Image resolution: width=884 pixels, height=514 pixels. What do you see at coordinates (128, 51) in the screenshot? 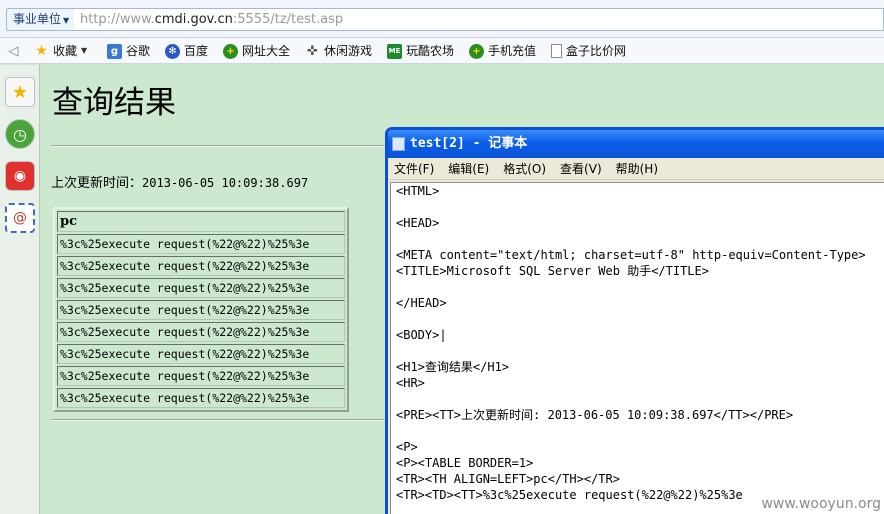
I see `fav-google: g 谷歌` at bounding box center [128, 51].